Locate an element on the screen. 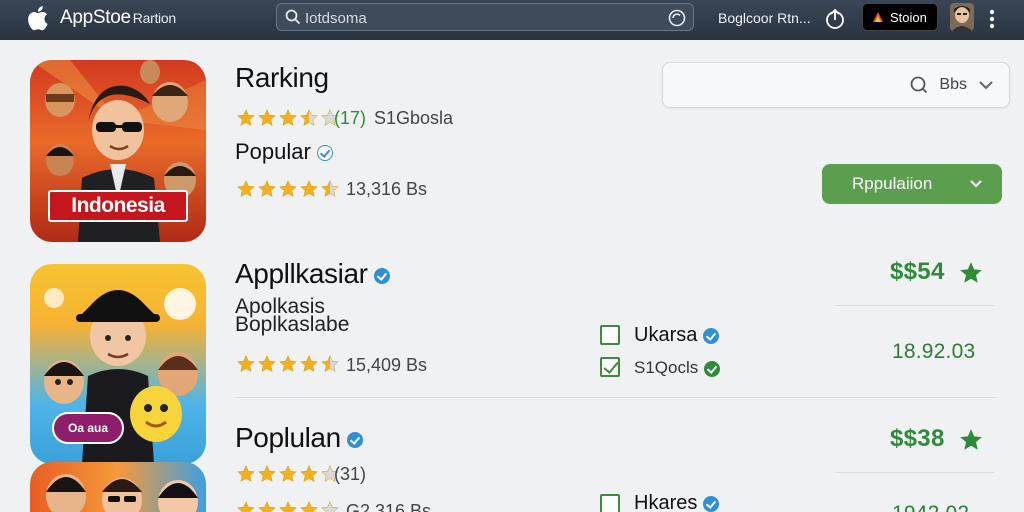 This screenshot has width=1024, height=512. app-subtitle-line-2: Boplkaslabe is located at coordinates (292, 324).